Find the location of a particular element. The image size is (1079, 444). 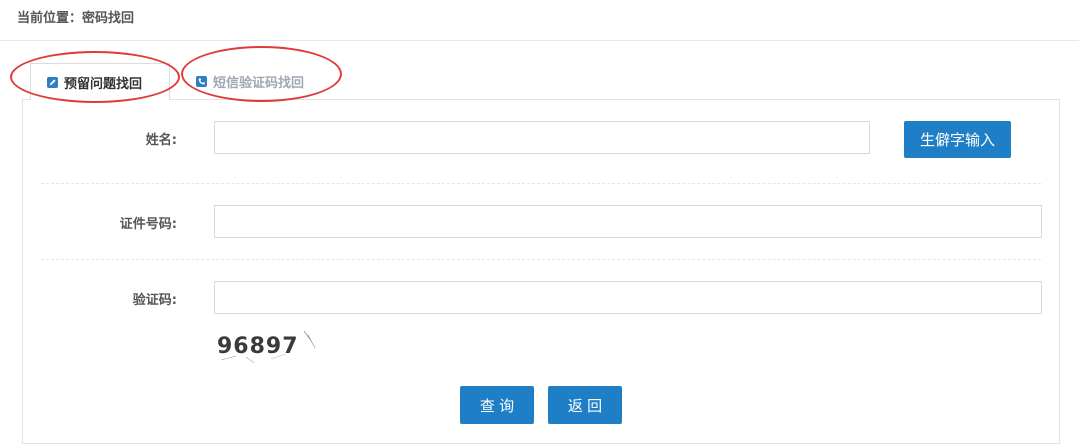

rare-char-input-button: 生僻字输入 is located at coordinates (957, 139).